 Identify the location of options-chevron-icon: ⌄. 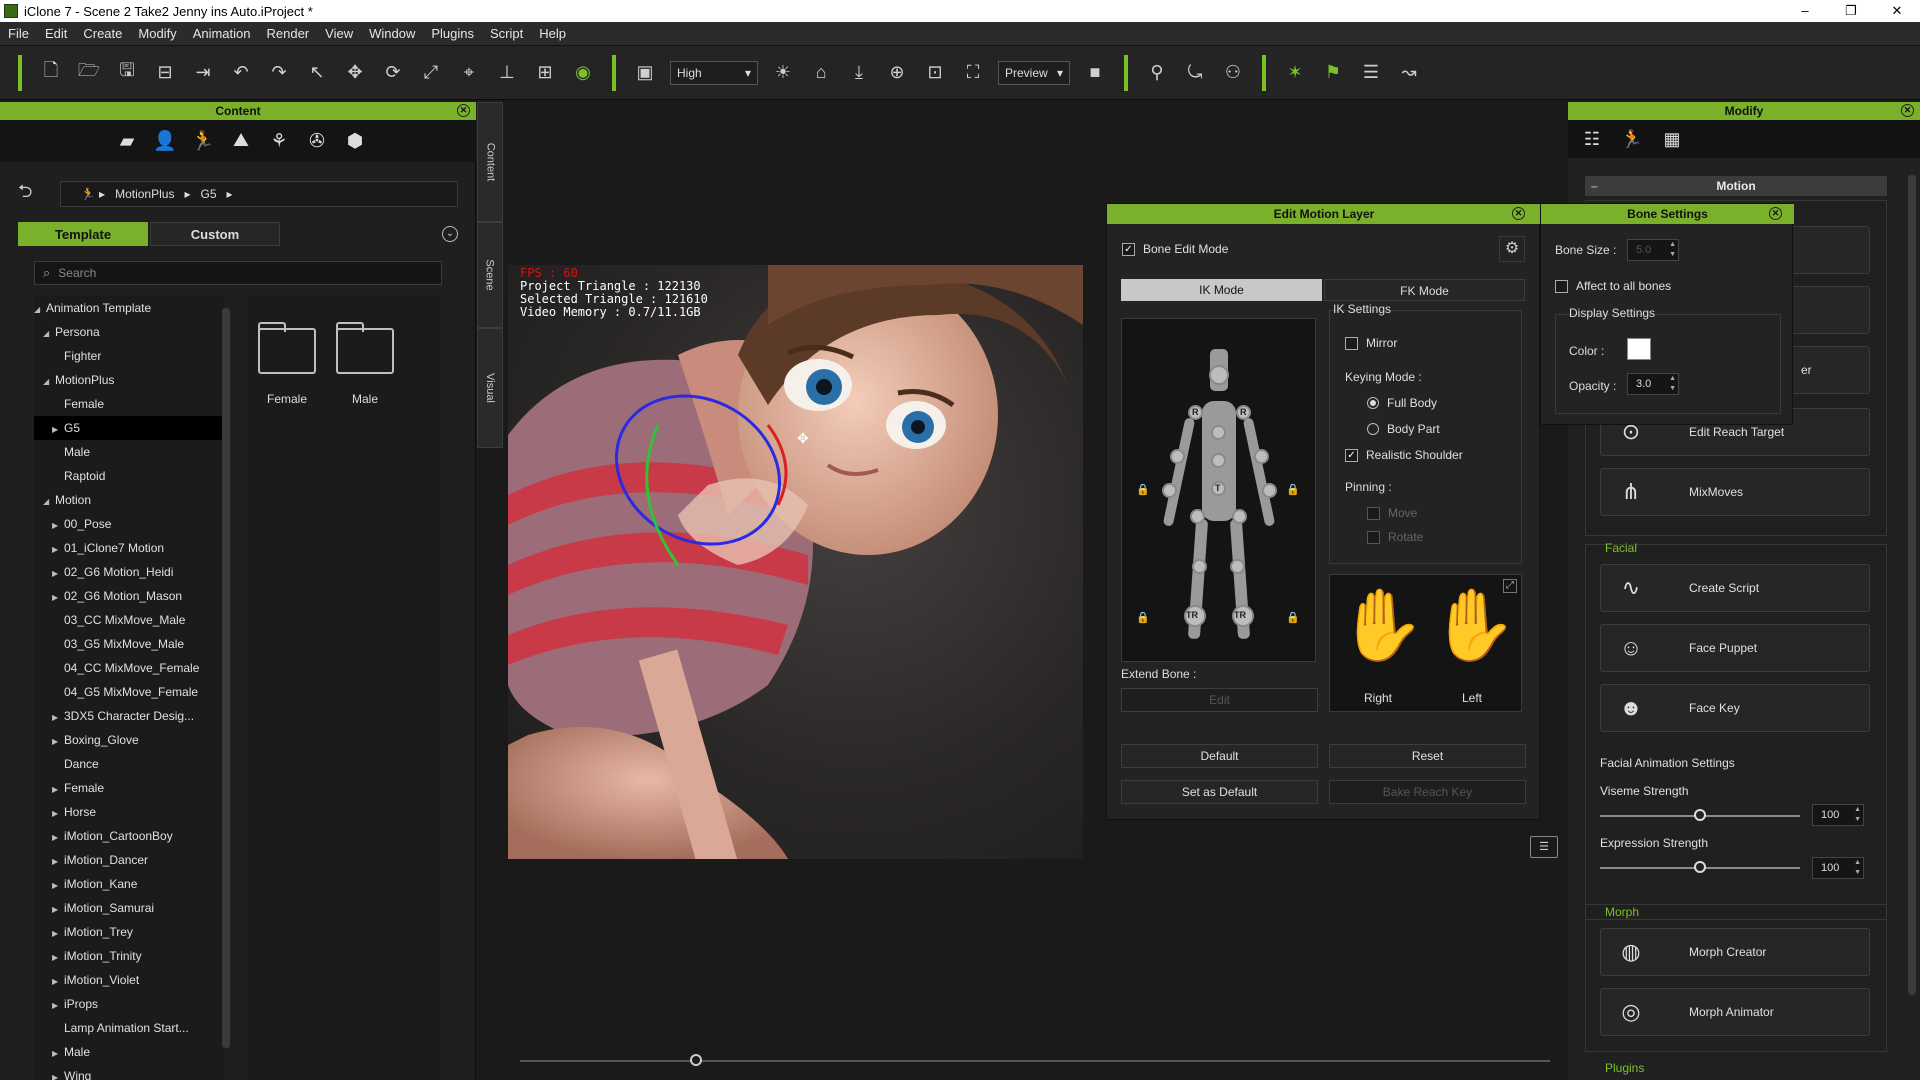
(450, 234).